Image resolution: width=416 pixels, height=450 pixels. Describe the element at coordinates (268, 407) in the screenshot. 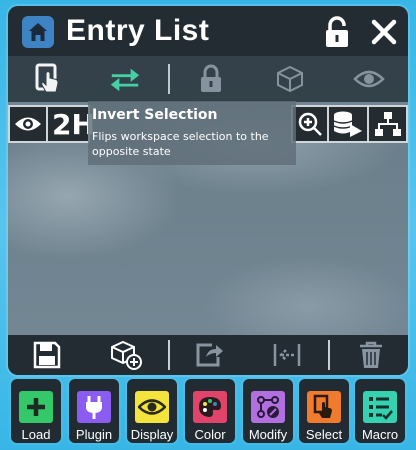

I see `modify-icon` at that location.